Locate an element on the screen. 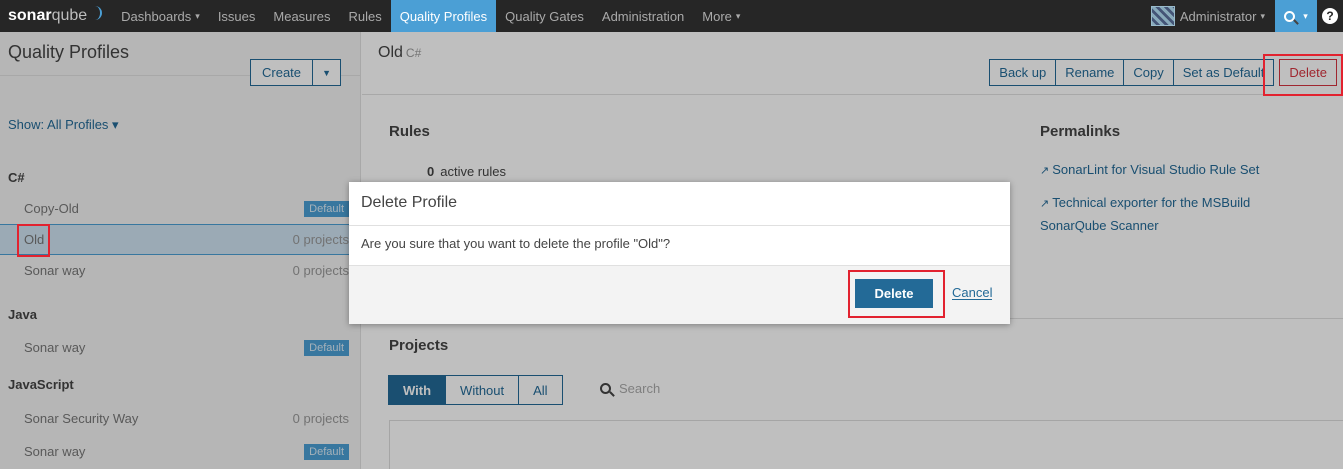 This screenshot has width=1343, height=469. nav-measures: Measures is located at coordinates (301, 16).